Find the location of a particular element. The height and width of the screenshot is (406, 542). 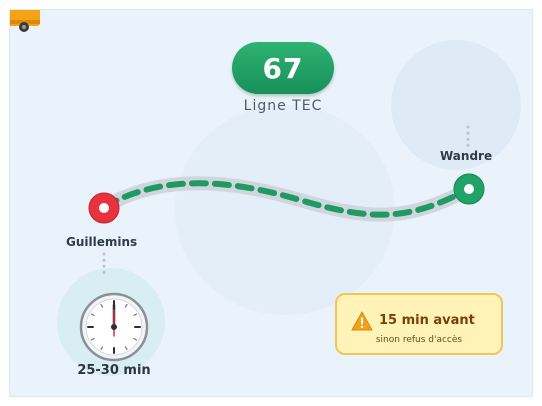

line-number: 67 is located at coordinates (283, 68).